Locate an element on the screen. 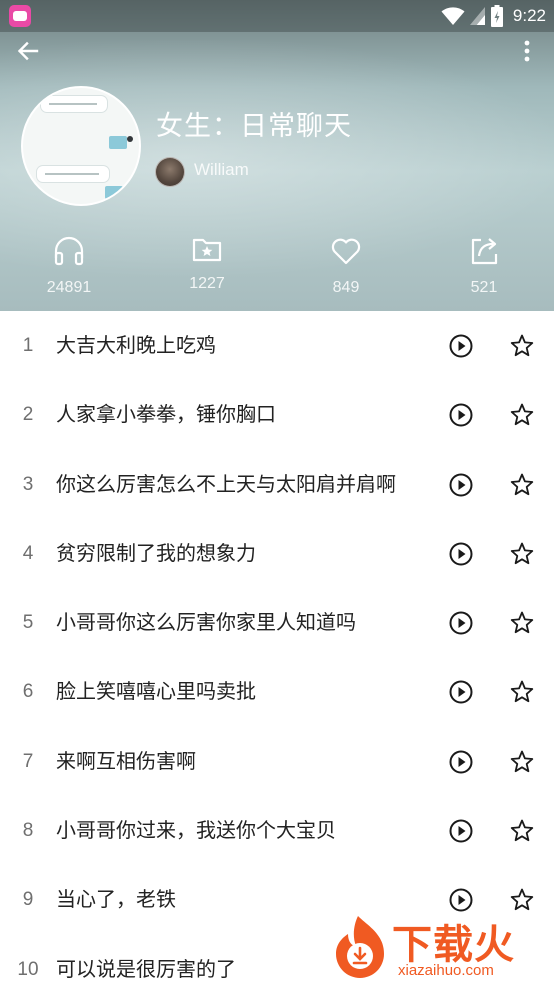  track-title: 脸上笑嘻嘻心里吗卖批 is located at coordinates (156, 691).